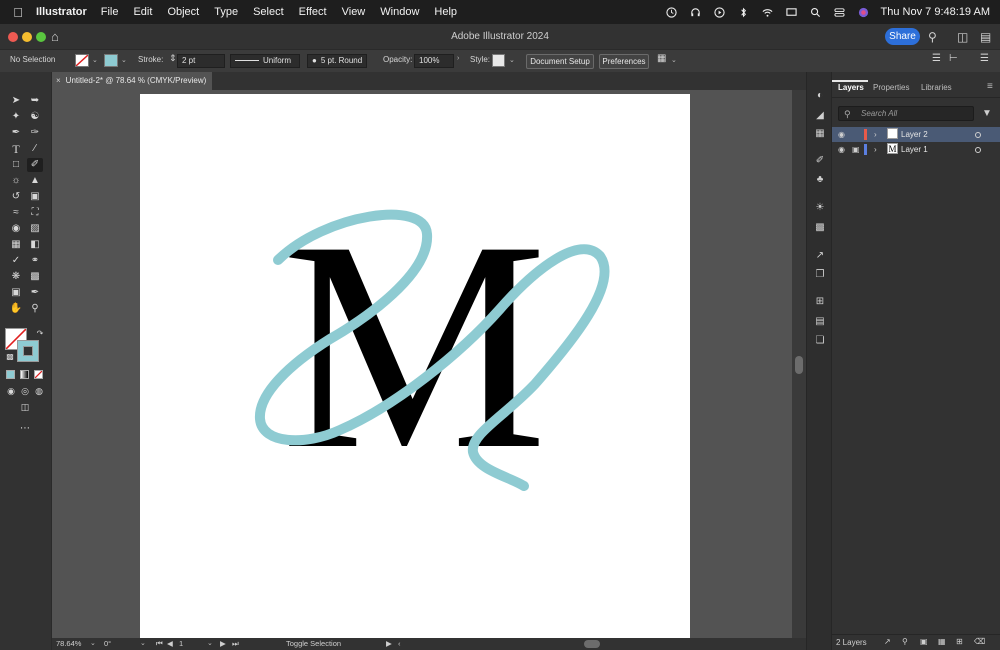 The width and height of the screenshot is (1000, 650). I want to click on search-icon, so click(815, 12).